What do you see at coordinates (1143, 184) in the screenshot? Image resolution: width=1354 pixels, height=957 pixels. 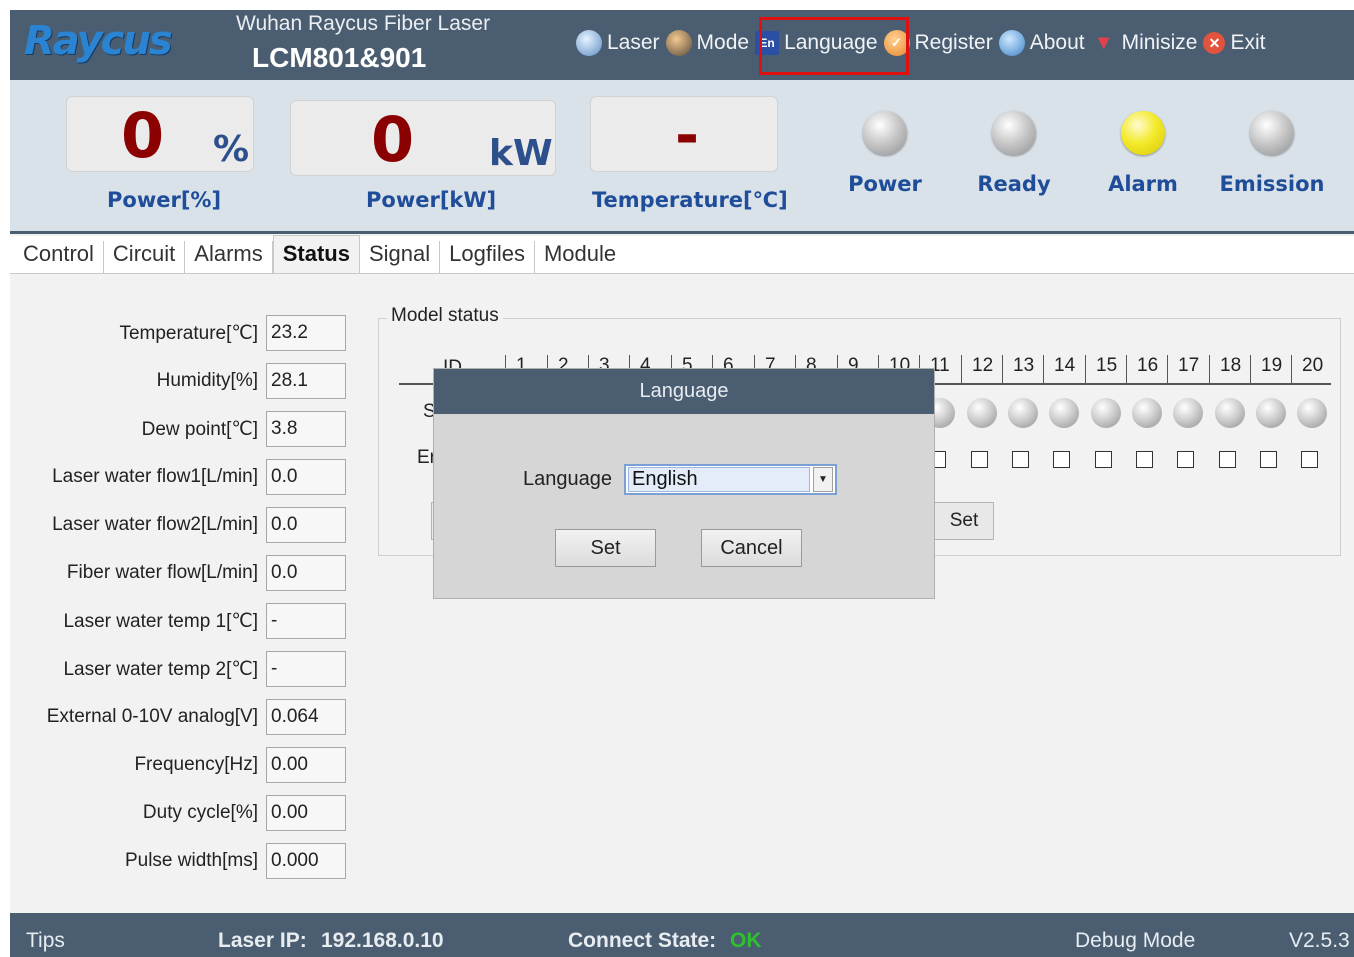 I see `alarm-led-label: Alarm` at bounding box center [1143, 184].